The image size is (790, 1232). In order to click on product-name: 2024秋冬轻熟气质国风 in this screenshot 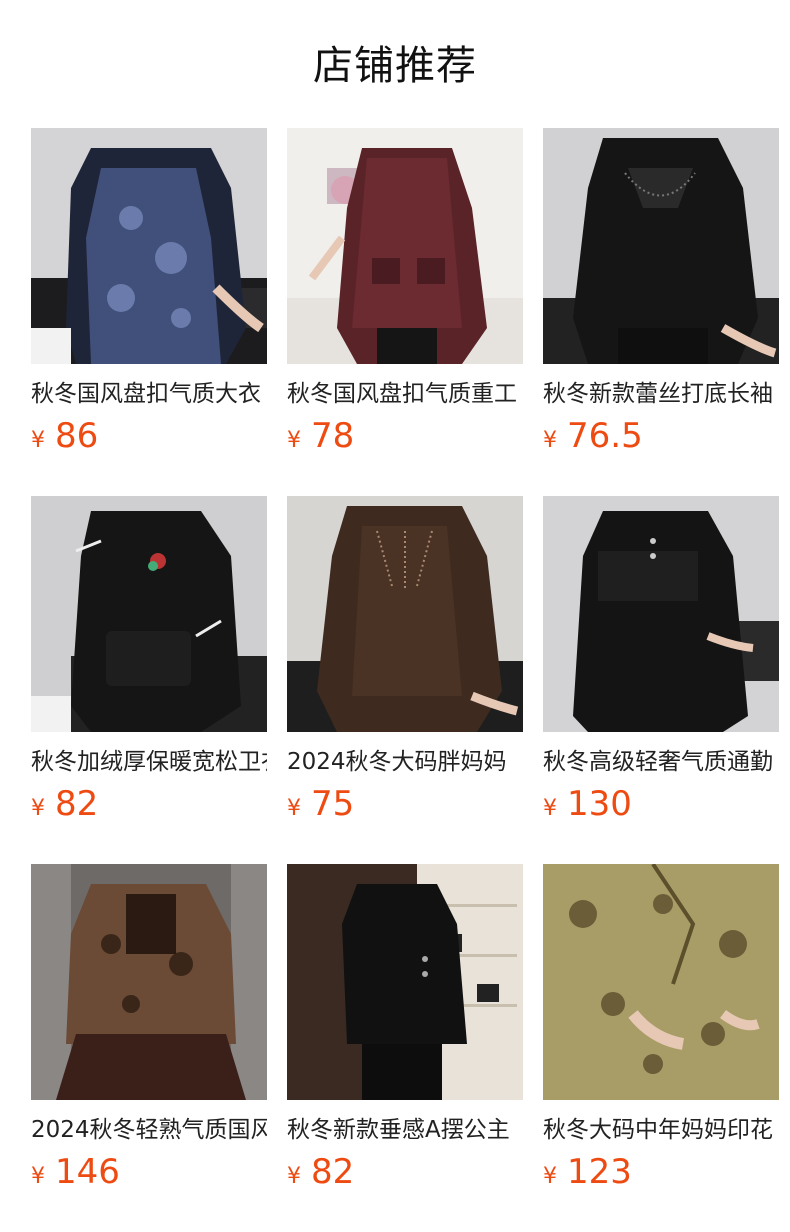, I will do `click(149, 1130)`.